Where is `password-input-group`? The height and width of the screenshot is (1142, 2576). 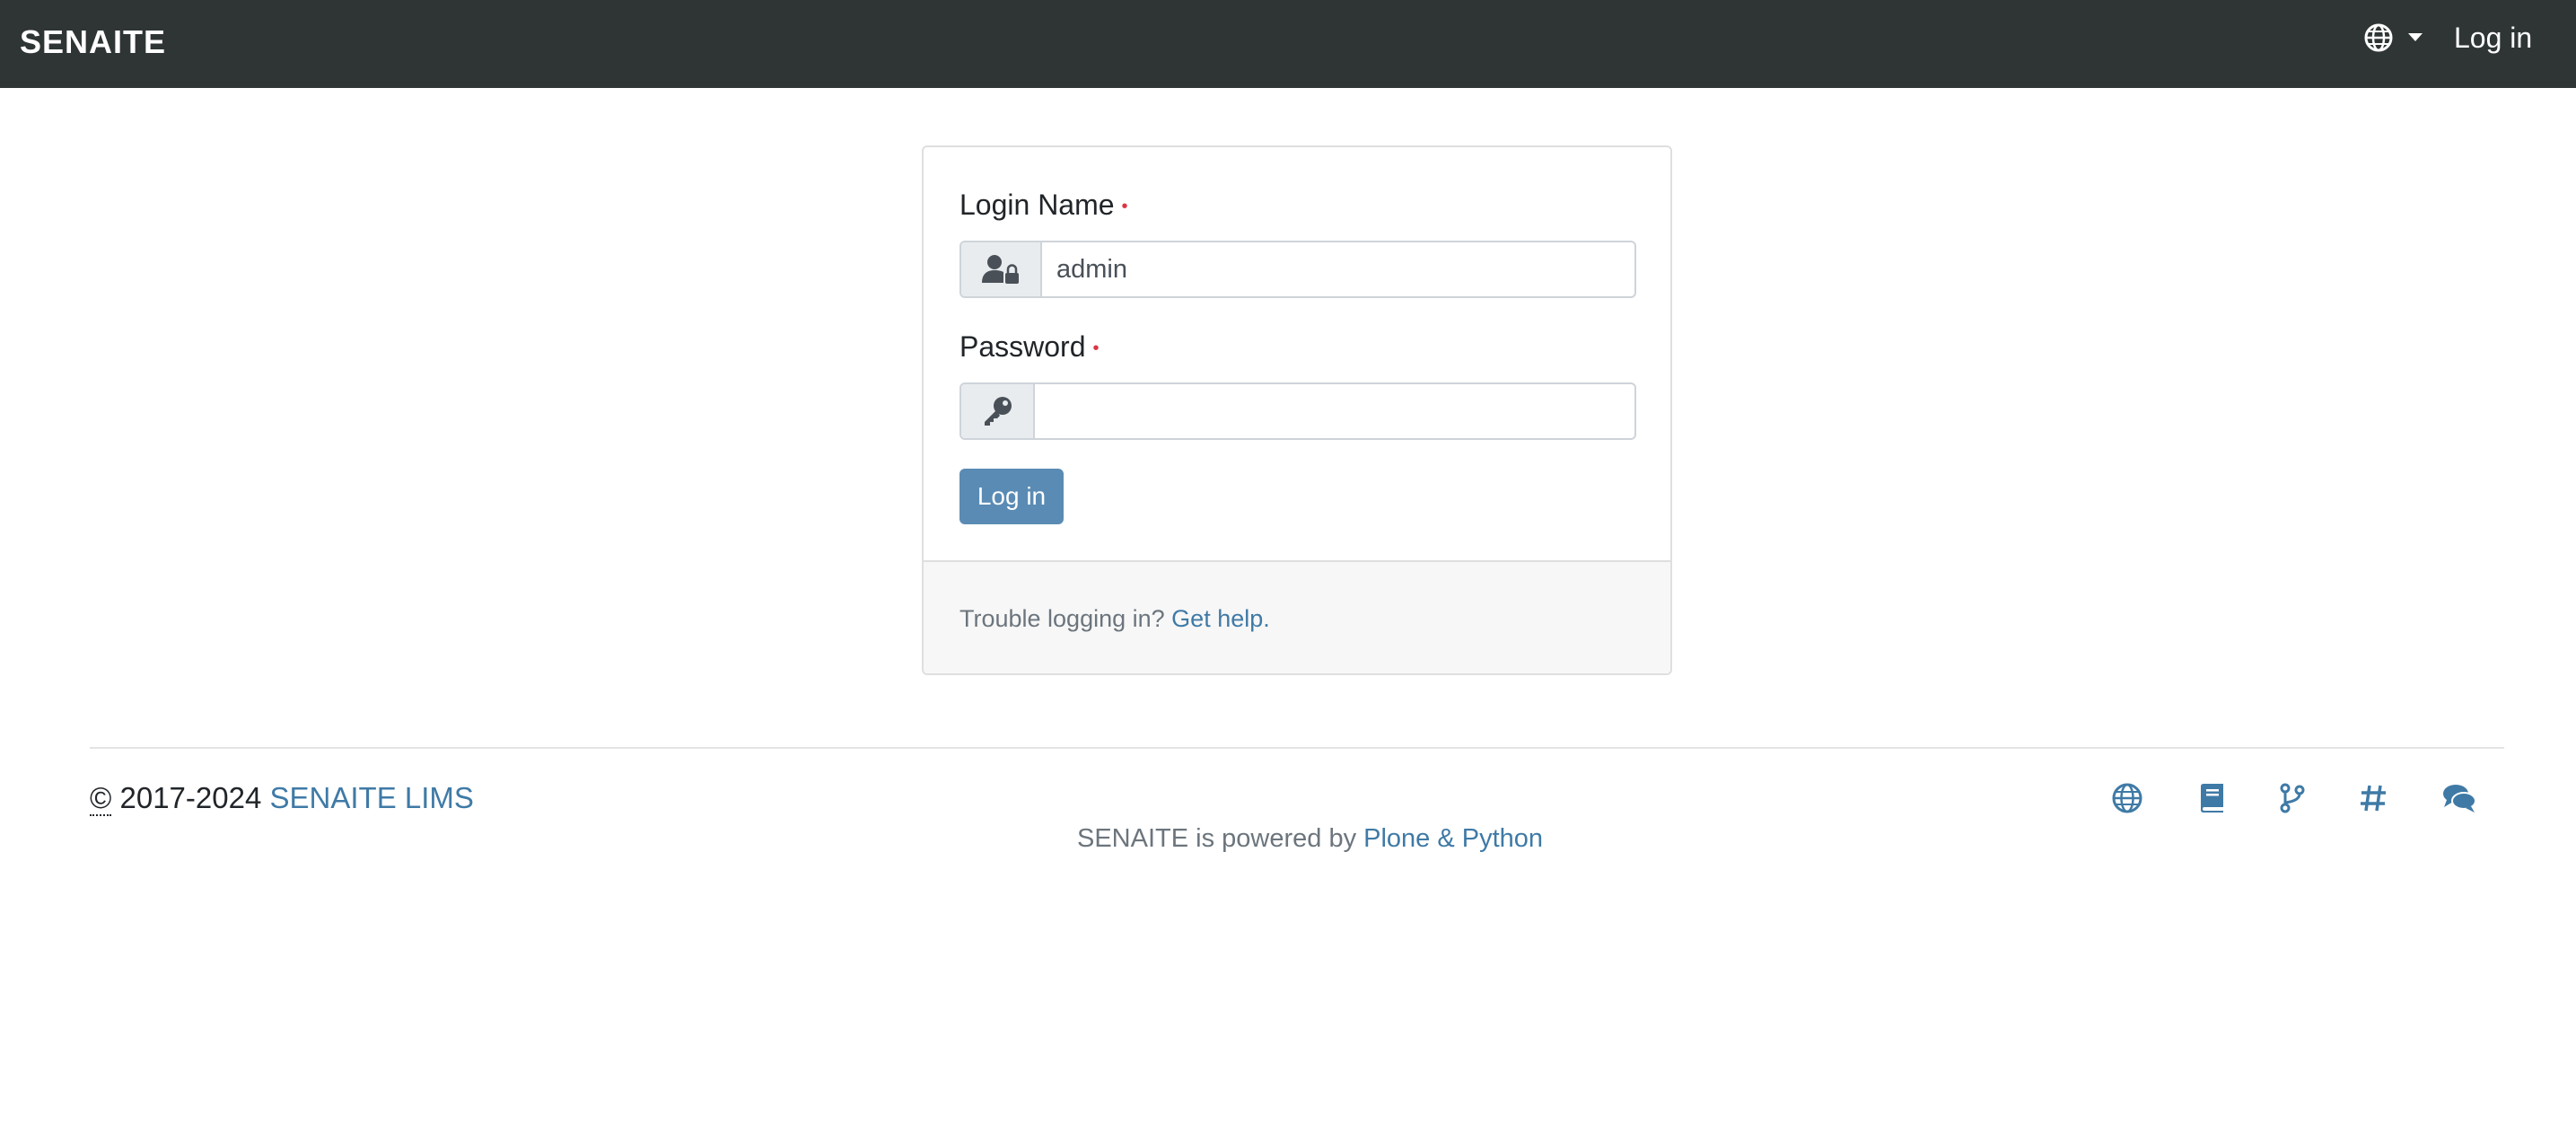
password-input-group is located at coordinates (1297, 411).